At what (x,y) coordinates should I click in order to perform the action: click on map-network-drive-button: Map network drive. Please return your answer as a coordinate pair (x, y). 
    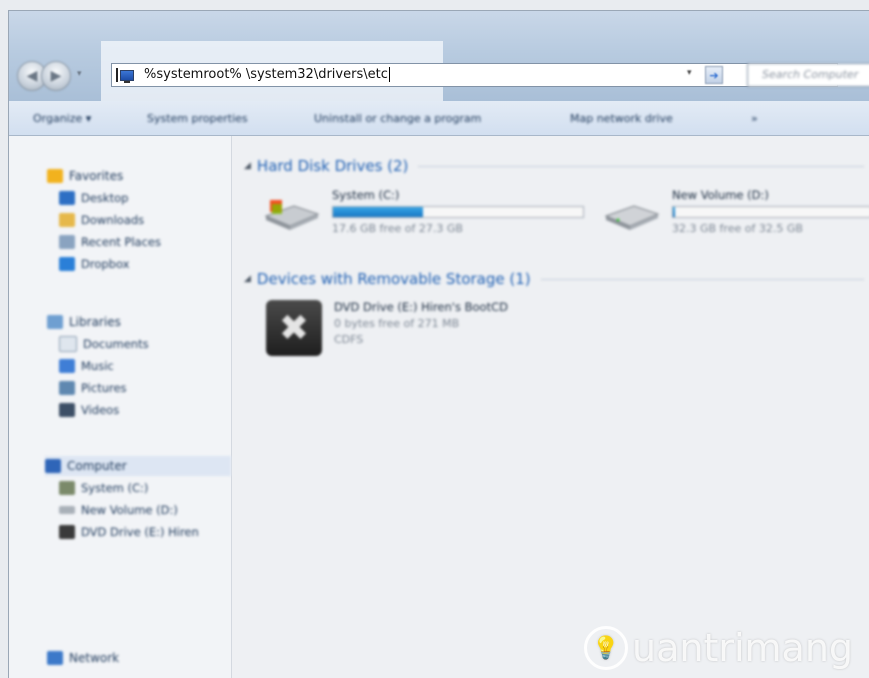
    Looking at the image, I should click on (621, 118).